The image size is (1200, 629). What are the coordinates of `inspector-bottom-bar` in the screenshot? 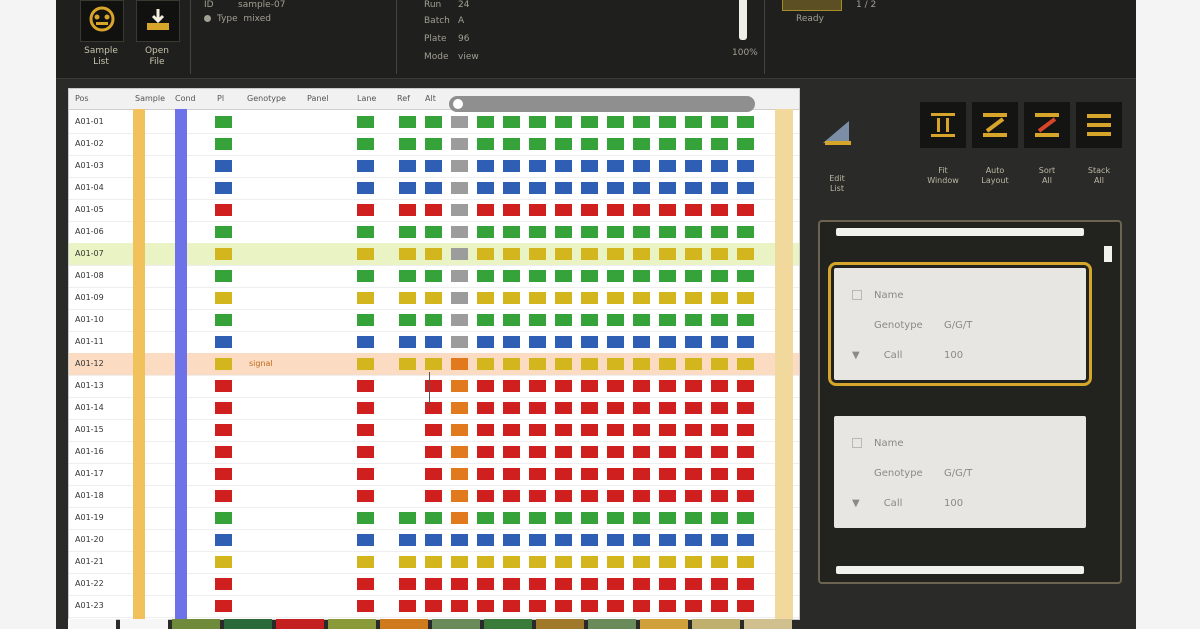 It's located at (960, 570).